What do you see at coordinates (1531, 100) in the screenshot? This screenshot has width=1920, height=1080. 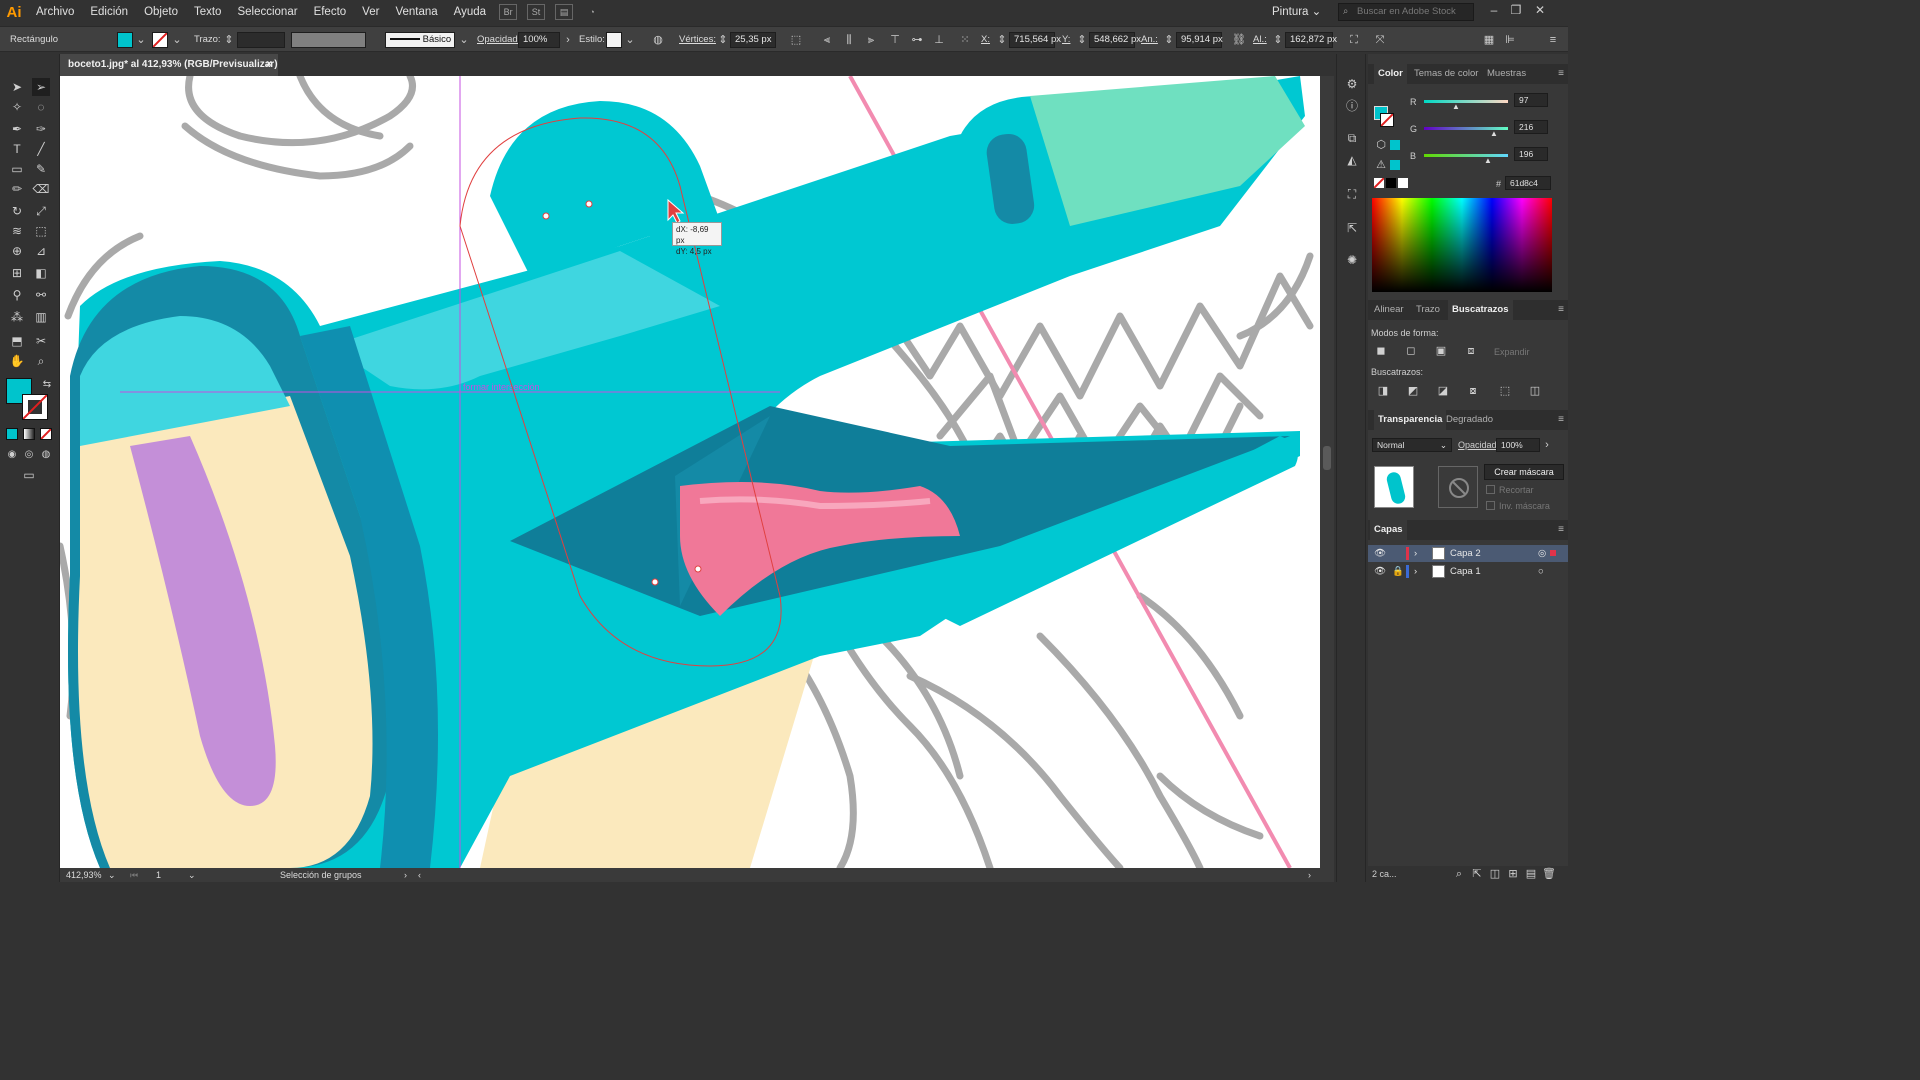 I see `r-value: 97` at bounding box center [1531, 100].